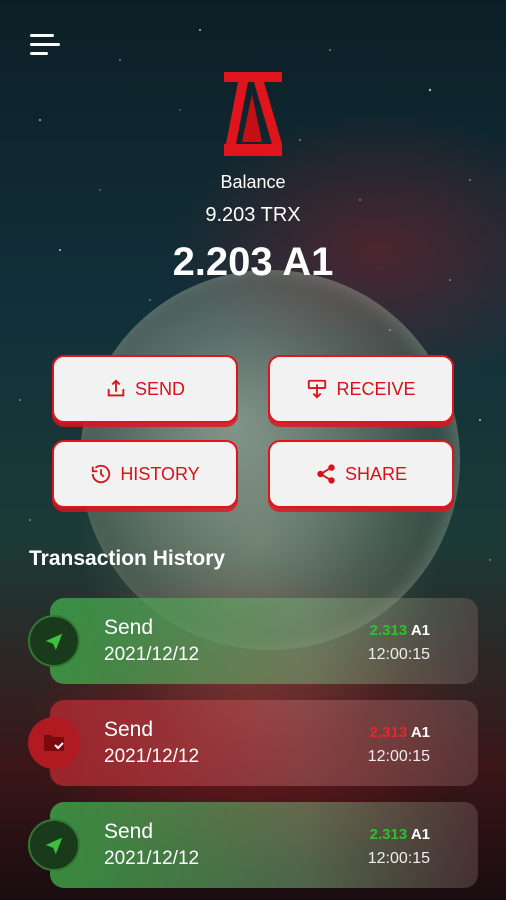 This screenshot has width=506, height=900. What do you see at coordinates (253, 114) in the screenshot?
I see `app-logo` at bounding box center [253, 114].